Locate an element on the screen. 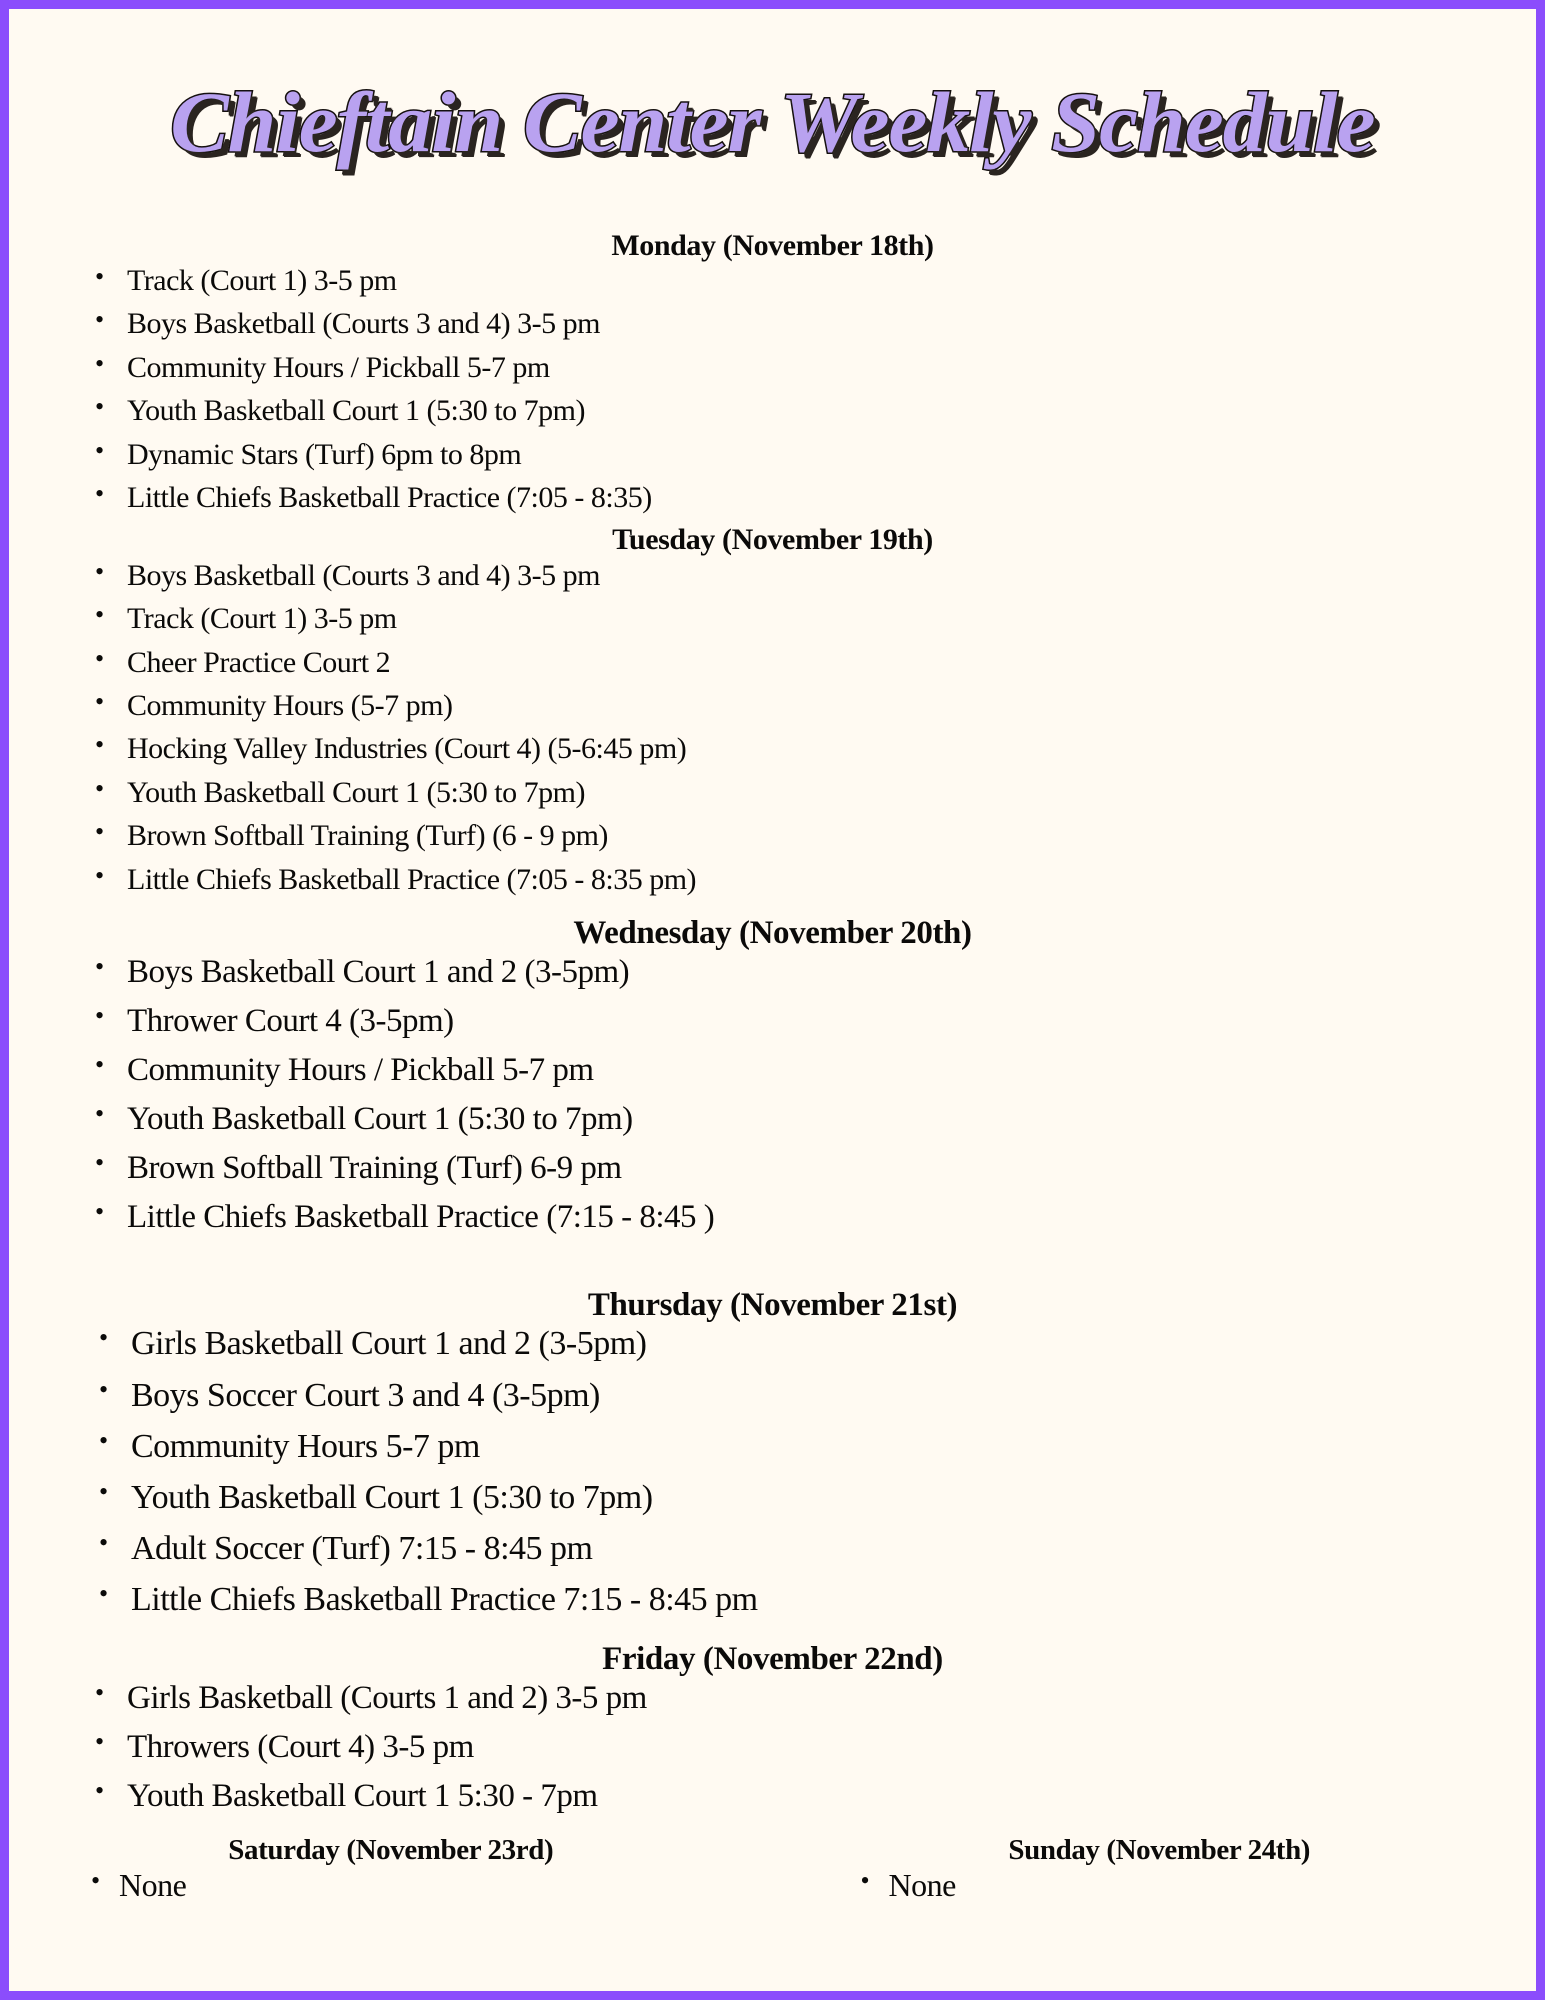  day-items-sunday: None is located at coordinates (1155, 1885).